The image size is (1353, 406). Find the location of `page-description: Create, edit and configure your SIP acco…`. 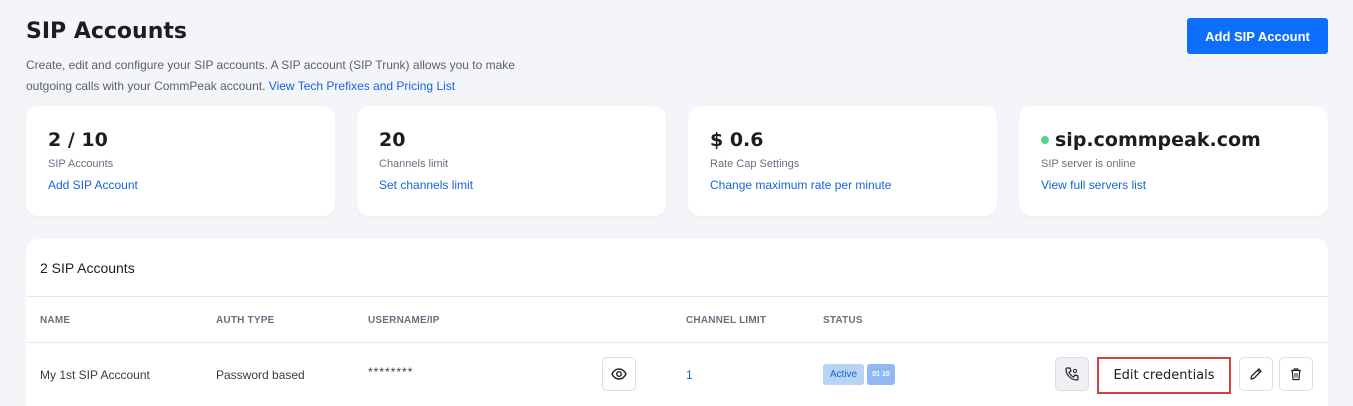

page-description: Create, edit and configure your SIP acco… is located at coordinates (276, 76).